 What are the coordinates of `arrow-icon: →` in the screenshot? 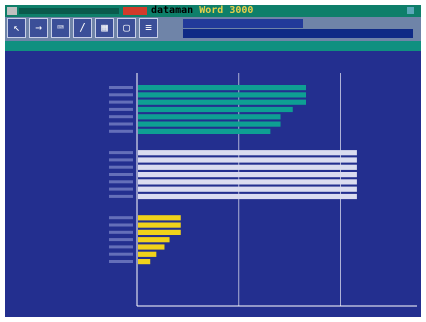 It's located at (38, 27).